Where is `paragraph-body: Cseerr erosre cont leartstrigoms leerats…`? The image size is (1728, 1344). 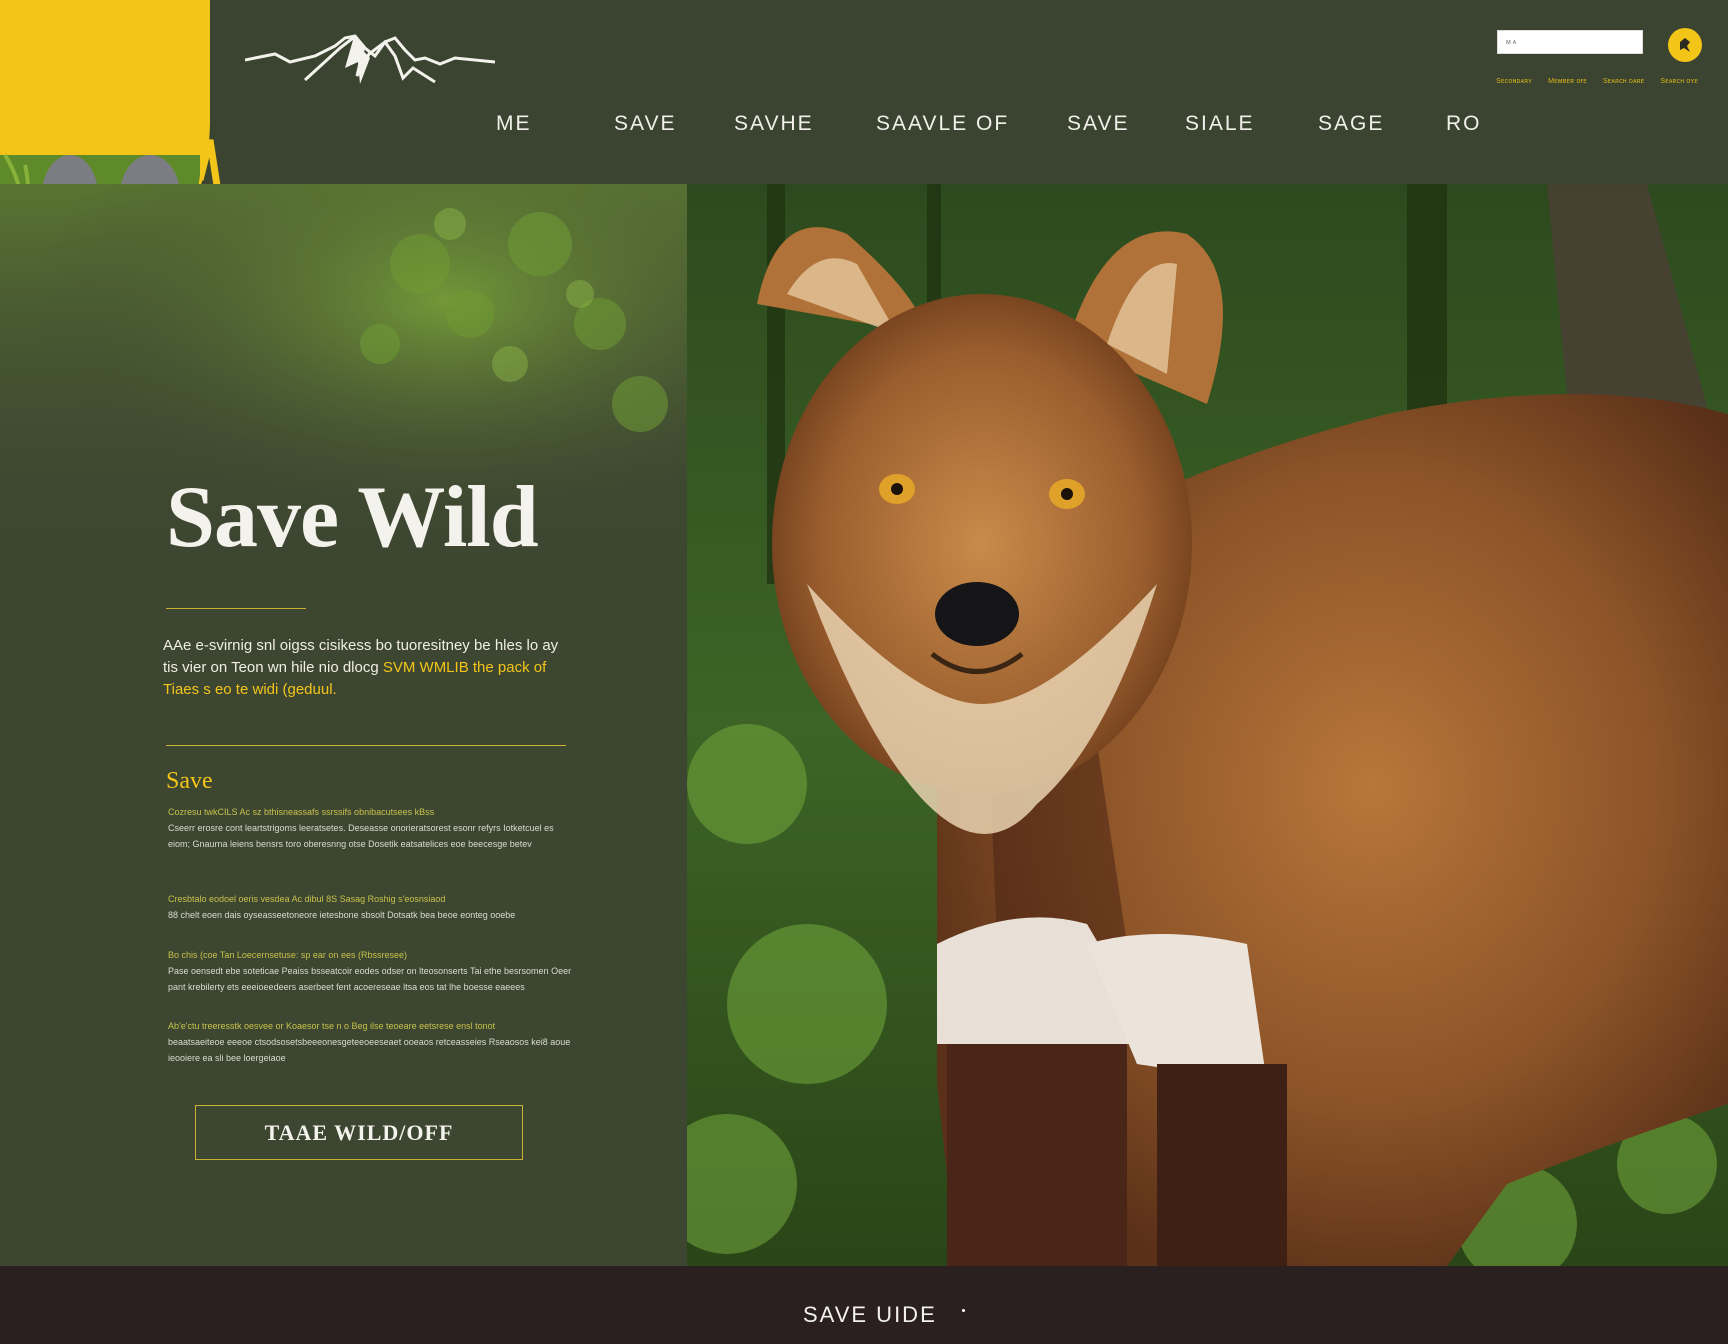
paragraph-body: Cseerr erosre cont leartstrigoms leerats… is located at coordinates (361, 836).